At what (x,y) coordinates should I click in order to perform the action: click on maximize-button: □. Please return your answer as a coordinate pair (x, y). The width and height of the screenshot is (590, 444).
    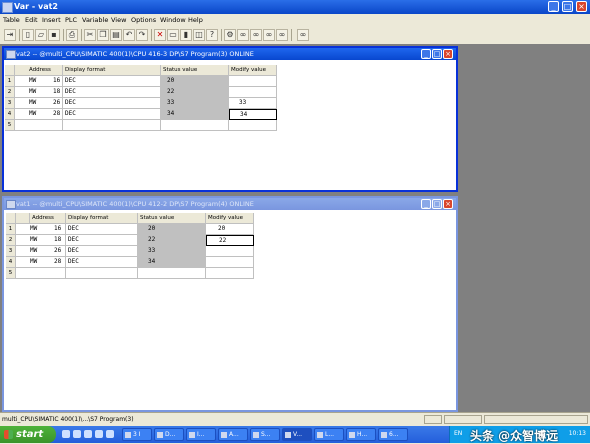
    Looking at the image, I should click on (567, 6).